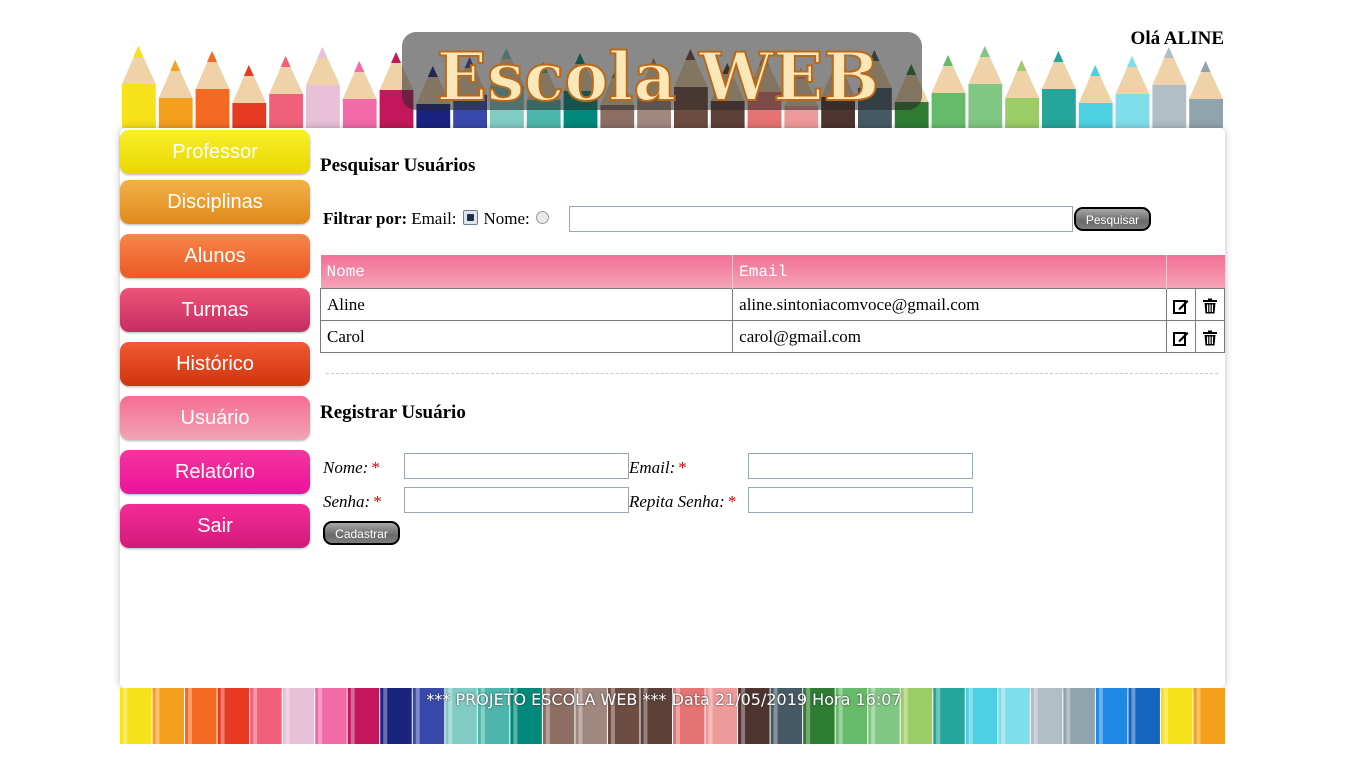  I want to click on menu-item-alunos: Alunos, so click(215, 256).